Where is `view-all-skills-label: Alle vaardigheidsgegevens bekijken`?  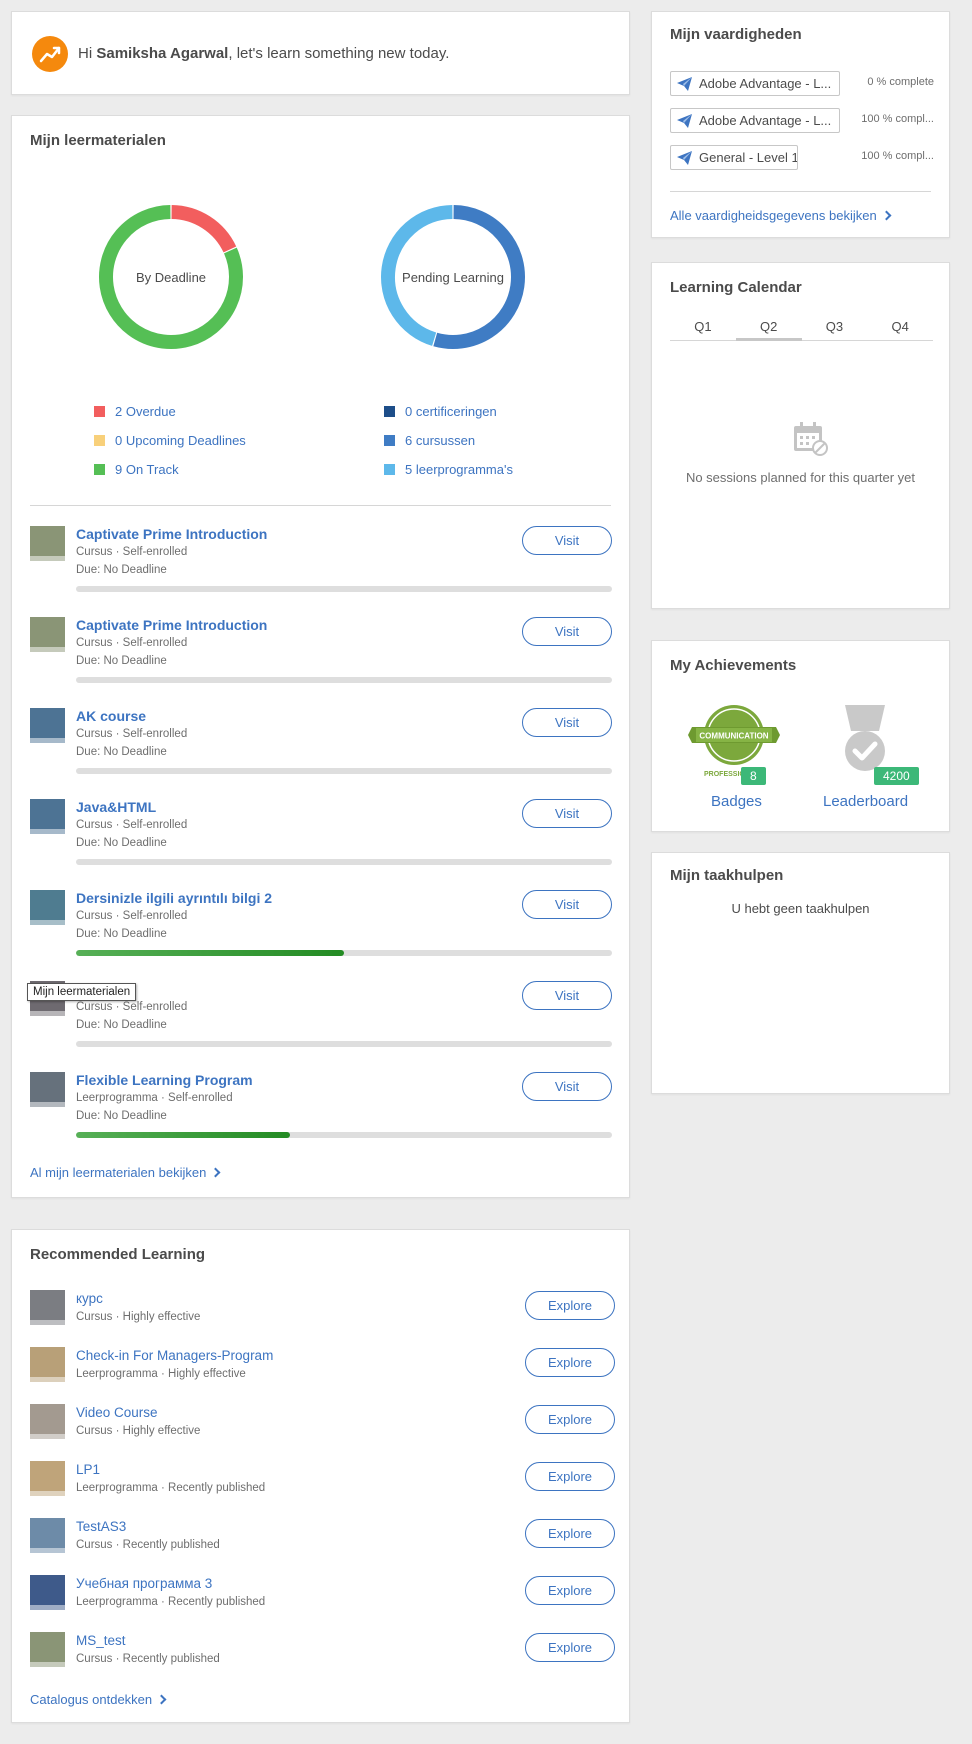
view-all-skills-label: Alle vaardigheidsgegevens bekijken is located at coordinates (773, 215).